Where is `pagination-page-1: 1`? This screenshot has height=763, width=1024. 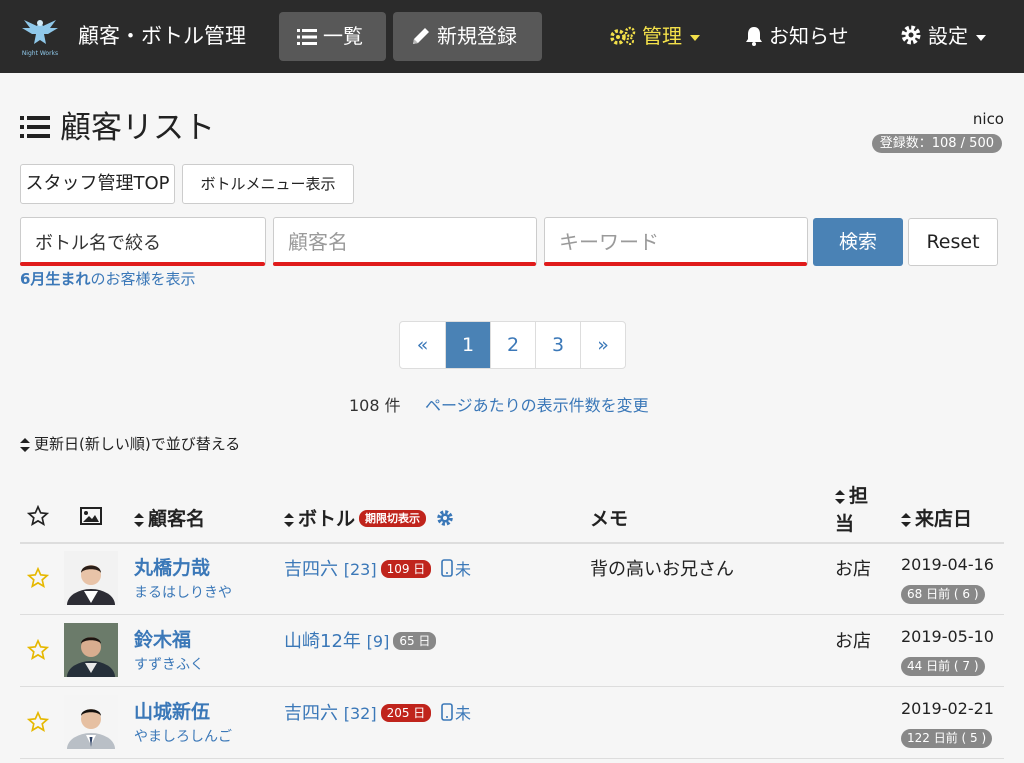
pagination-page-1: 1 is located at coordinates (467, 345).